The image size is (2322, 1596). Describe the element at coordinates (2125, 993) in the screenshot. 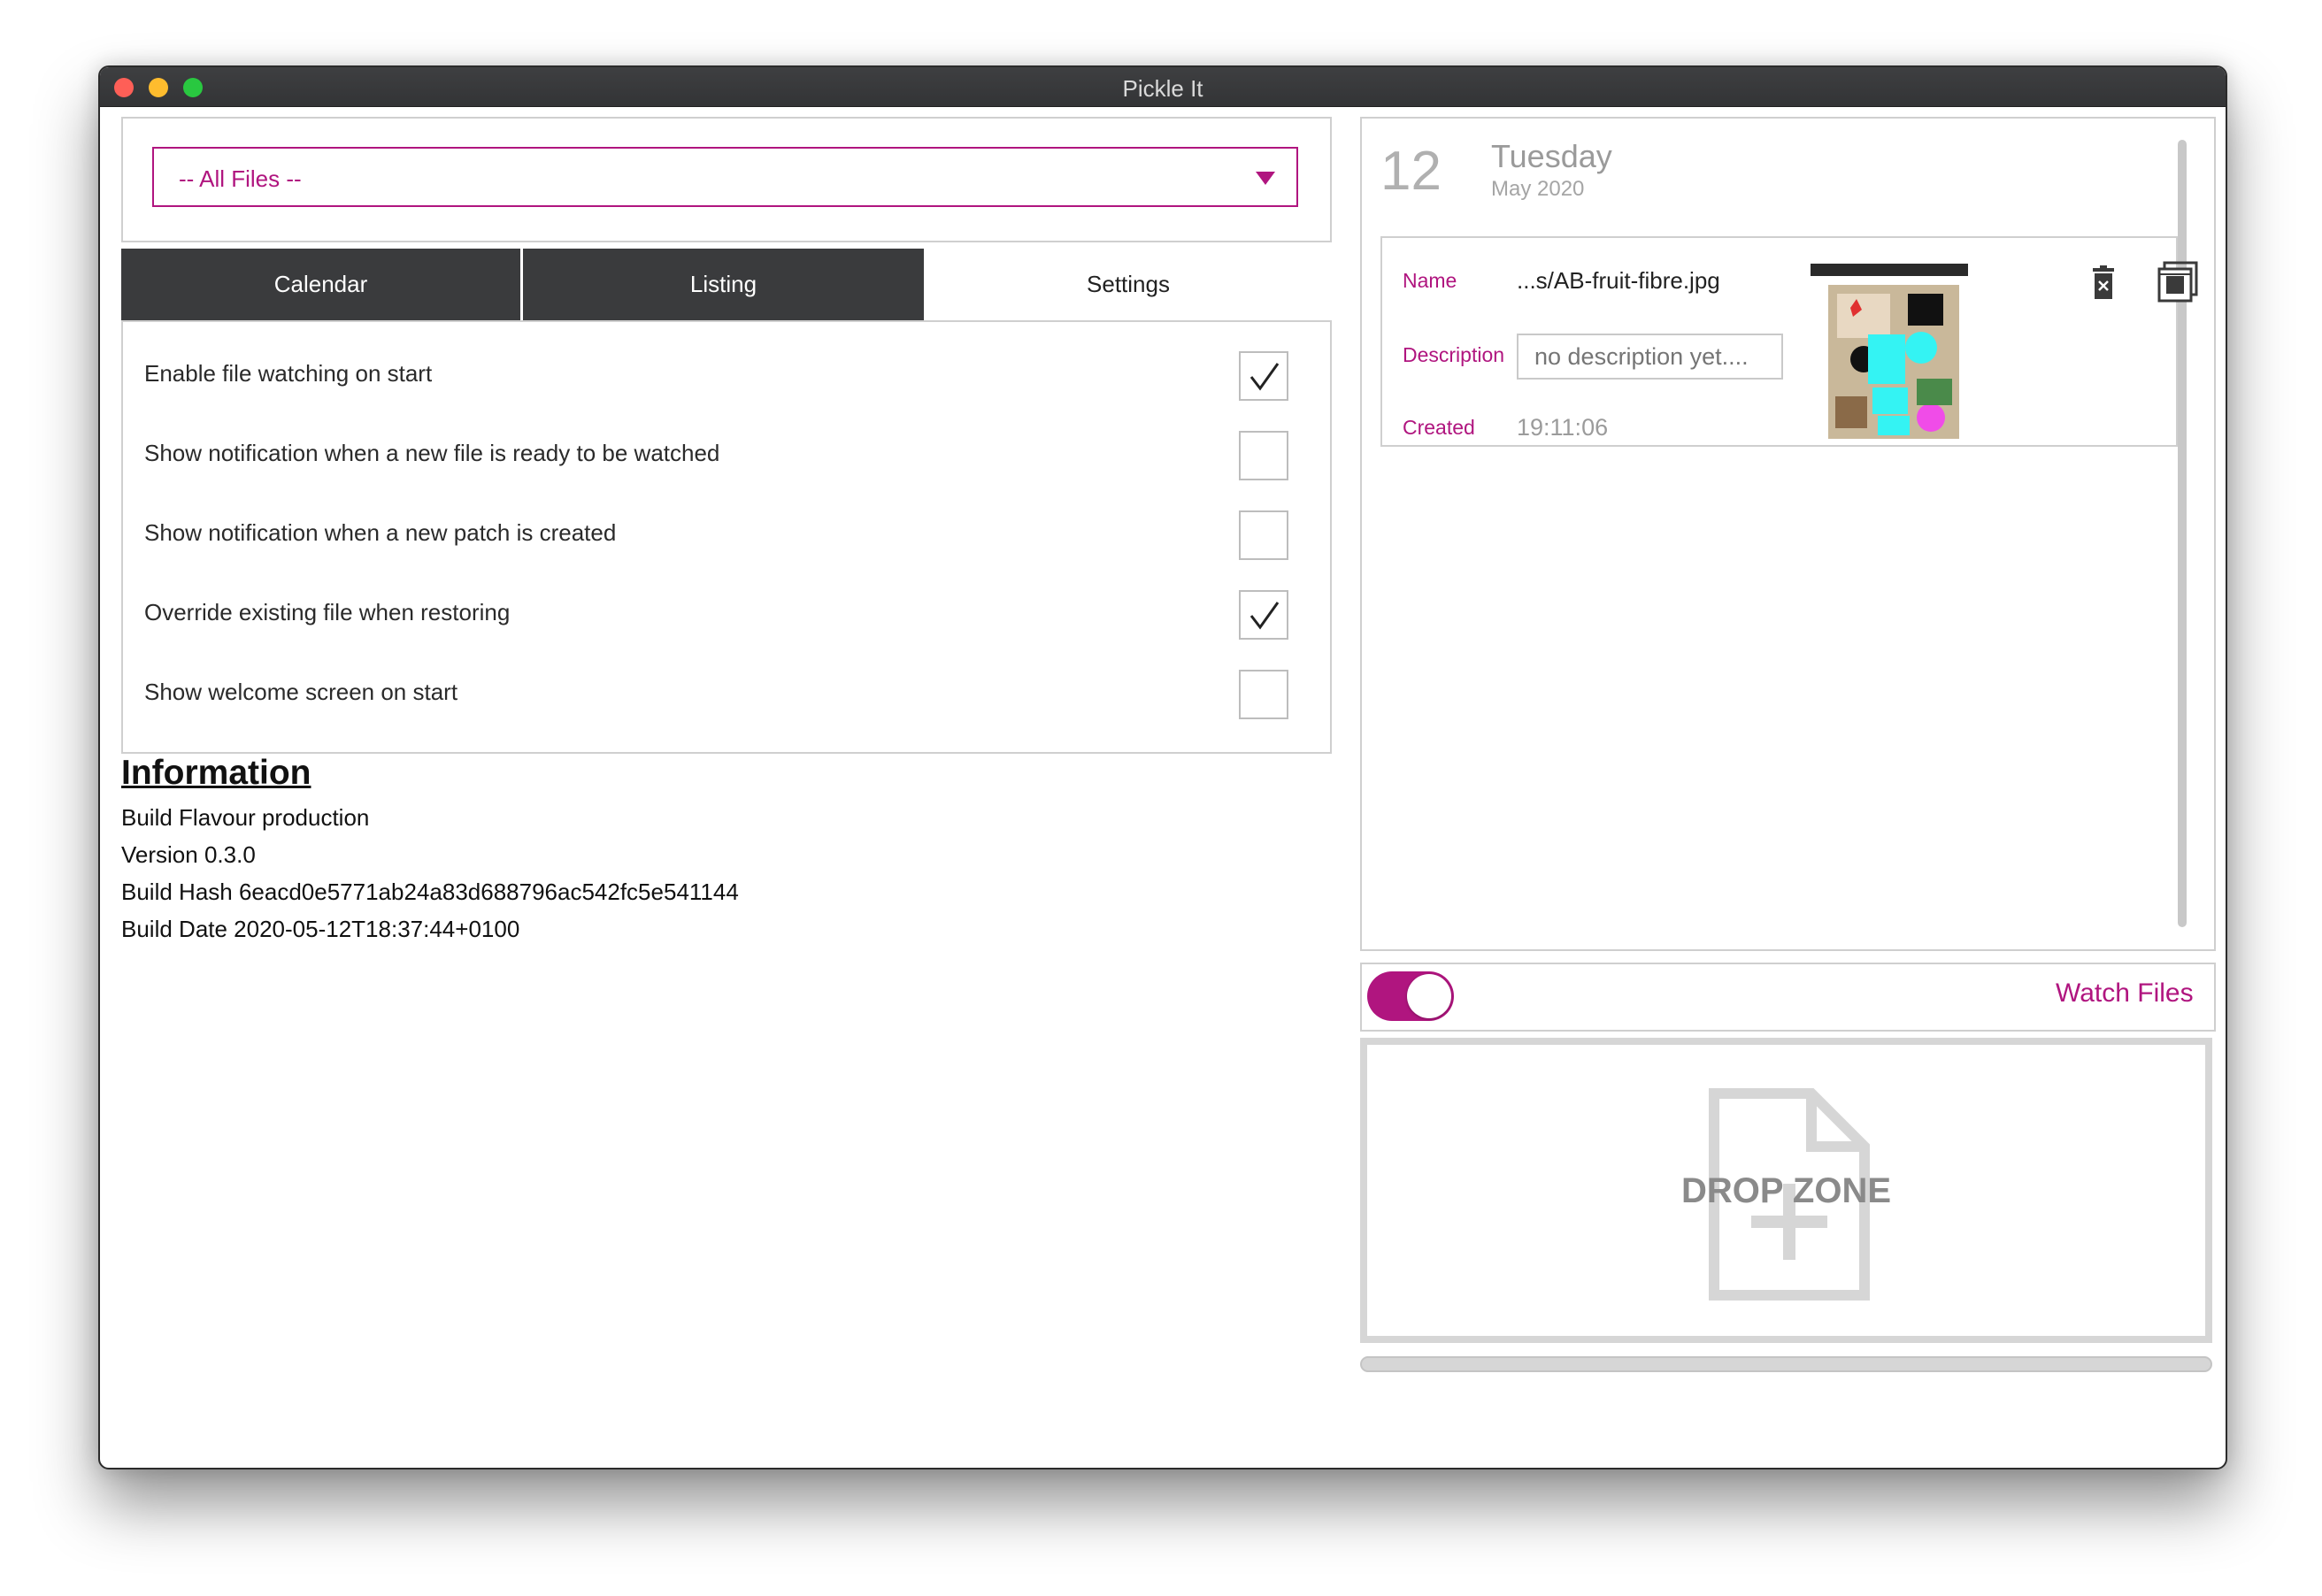

I see `watch-files-label: Watch Files` at that location.